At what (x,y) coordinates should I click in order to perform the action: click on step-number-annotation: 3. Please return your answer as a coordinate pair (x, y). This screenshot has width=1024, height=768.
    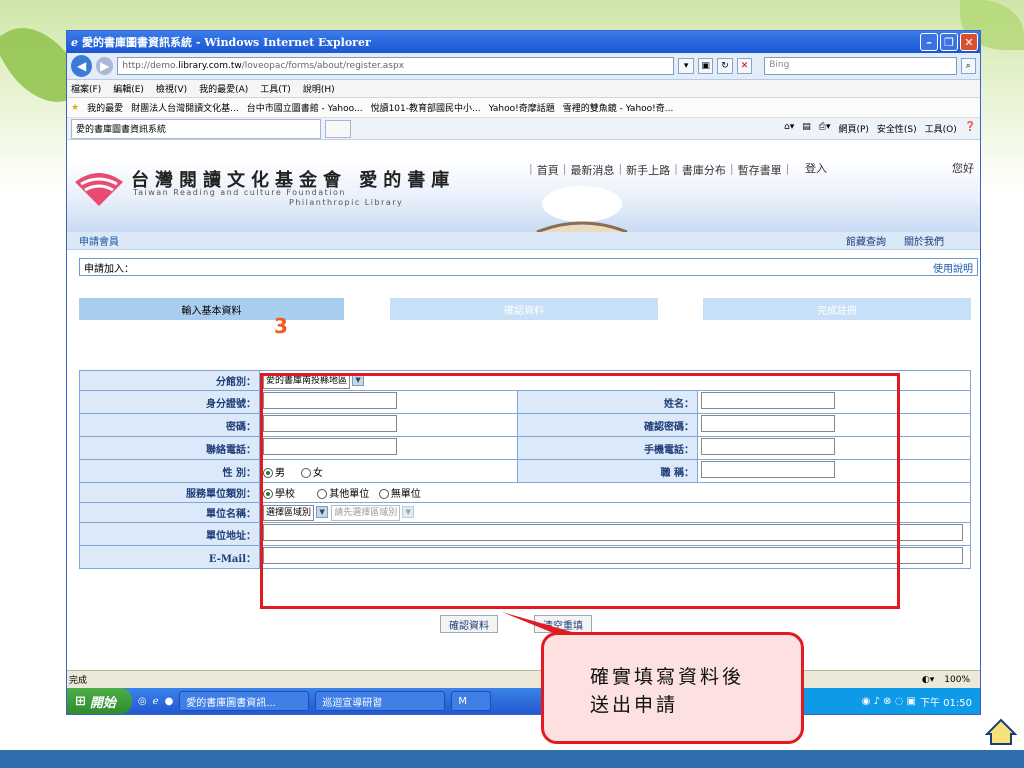
    Looking at the image, I should click on (281, 326).